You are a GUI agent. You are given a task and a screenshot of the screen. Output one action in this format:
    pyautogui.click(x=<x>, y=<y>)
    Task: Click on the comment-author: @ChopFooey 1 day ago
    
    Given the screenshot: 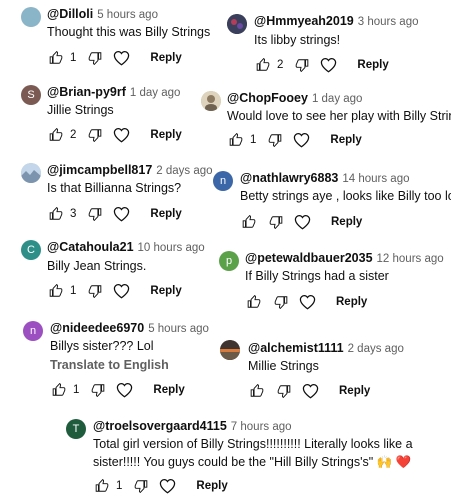 What is the action you would take?
    pyautogui.click(x=294, y=98)
    